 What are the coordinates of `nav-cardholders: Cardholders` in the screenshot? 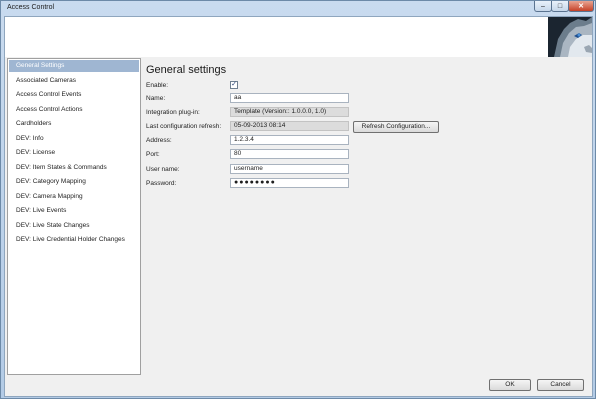 It's located at (74, 124).